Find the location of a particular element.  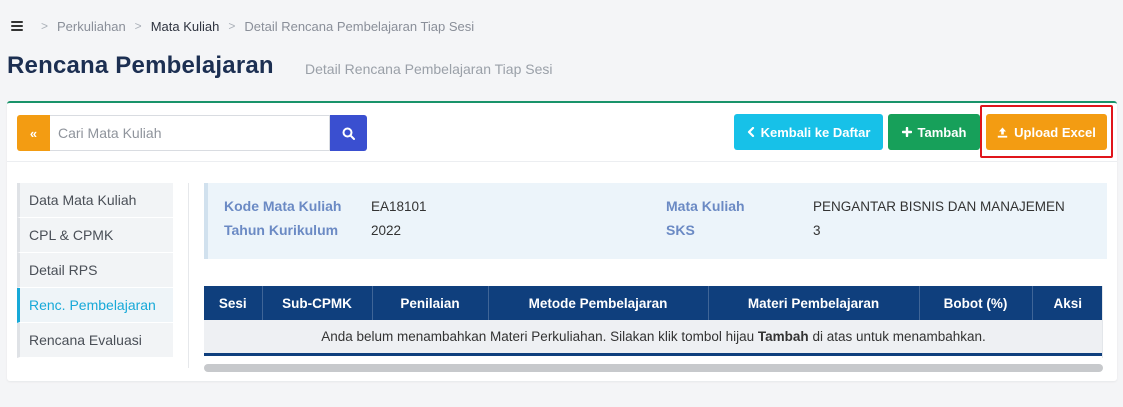

collapse-button: « is located at coordinates (33, 133).